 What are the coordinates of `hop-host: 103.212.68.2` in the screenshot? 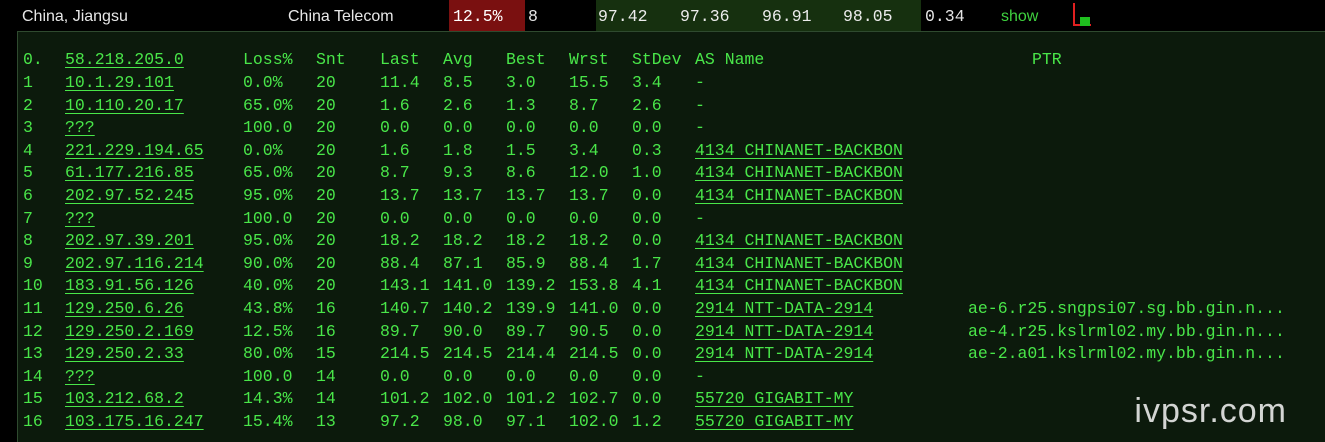 It's located at (124, 399).